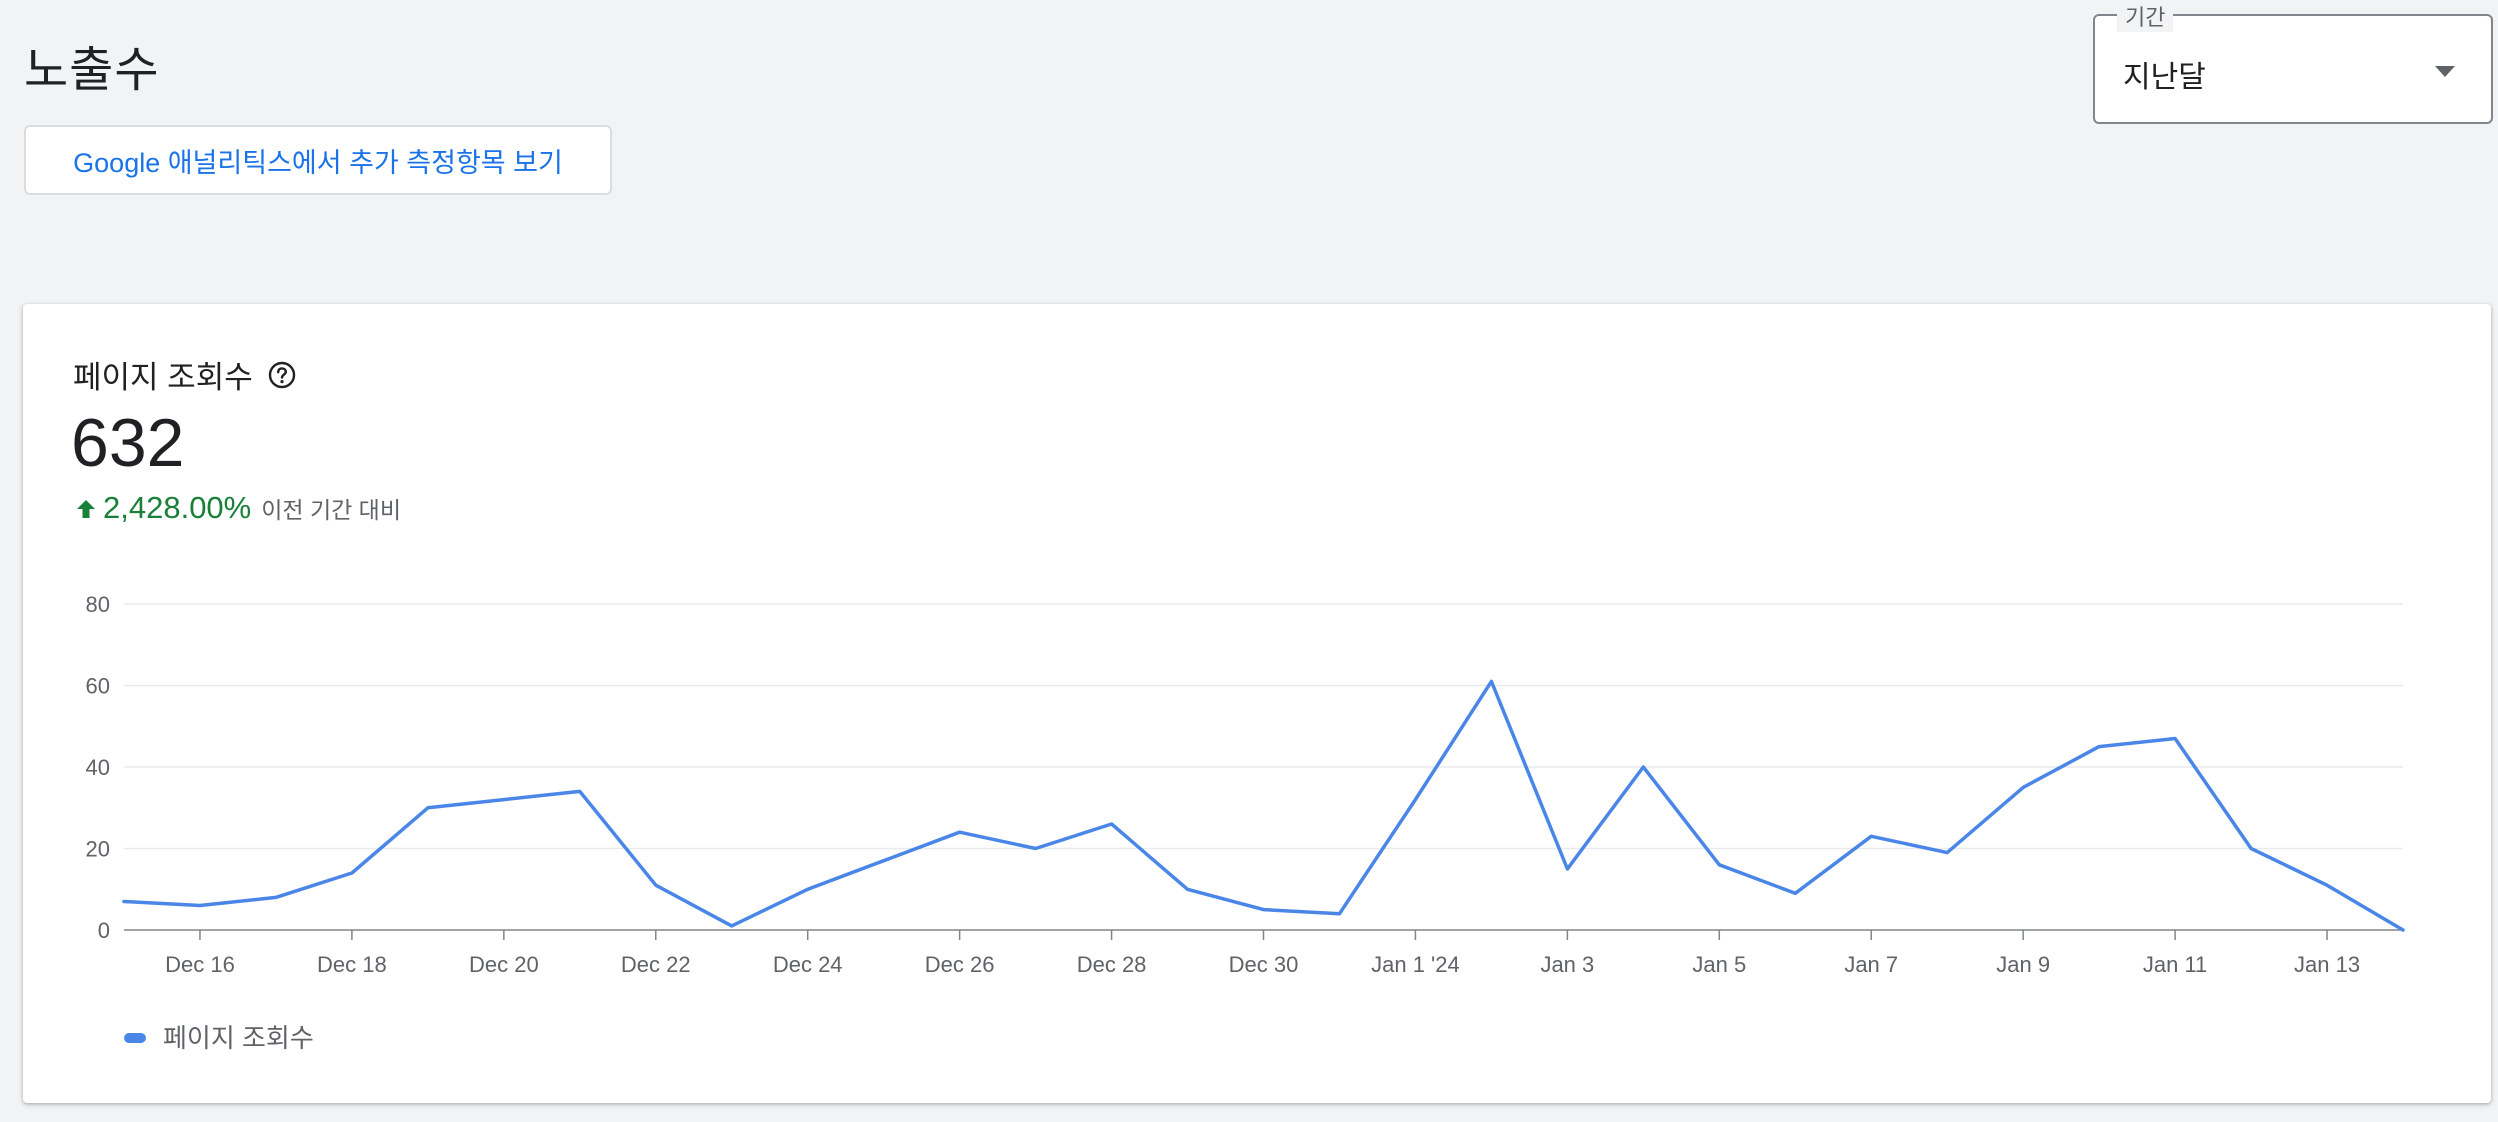  Describe the element at coordinates (2327, 964) in the screenshot. I see `x-tick-label: Jan 13` at that location.